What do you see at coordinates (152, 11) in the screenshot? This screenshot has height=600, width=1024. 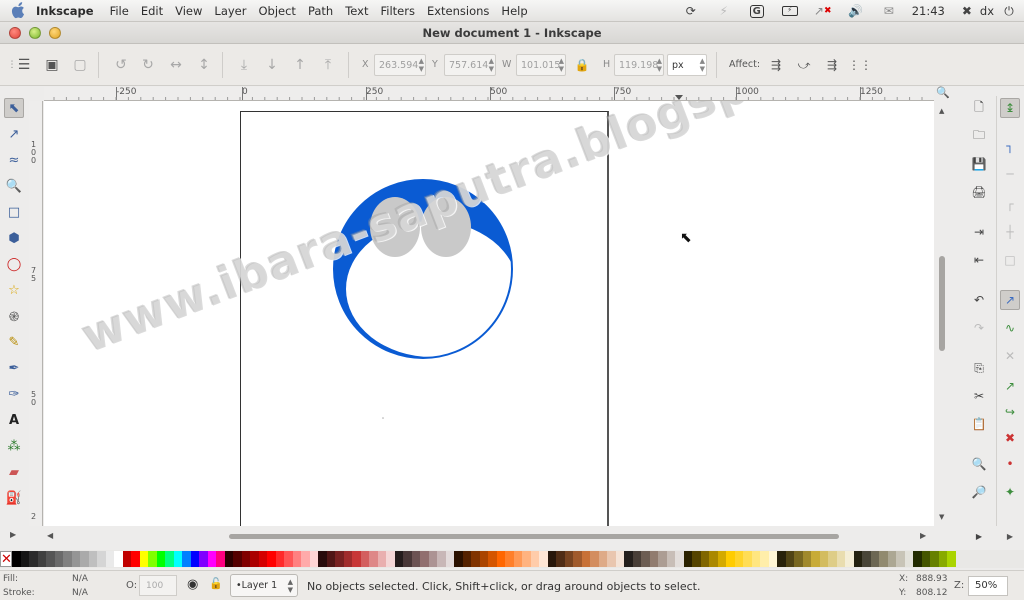 I see `menu-edit: Edit` at bounding box center [152, 11].